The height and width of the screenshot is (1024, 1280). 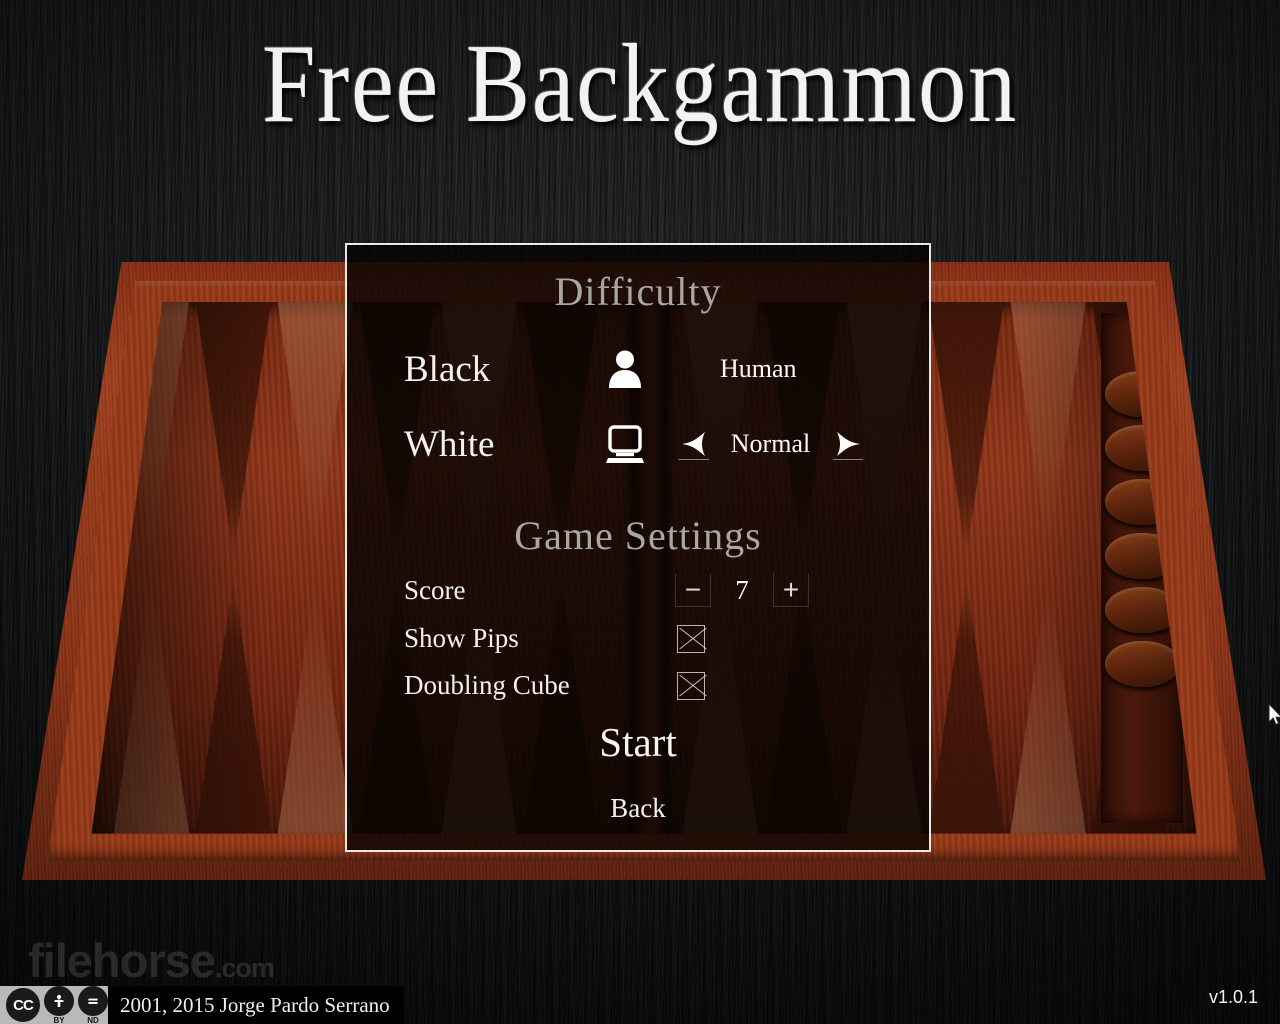 I want to click on site-watermark: filehorse.com, so click(x=151, y=960).